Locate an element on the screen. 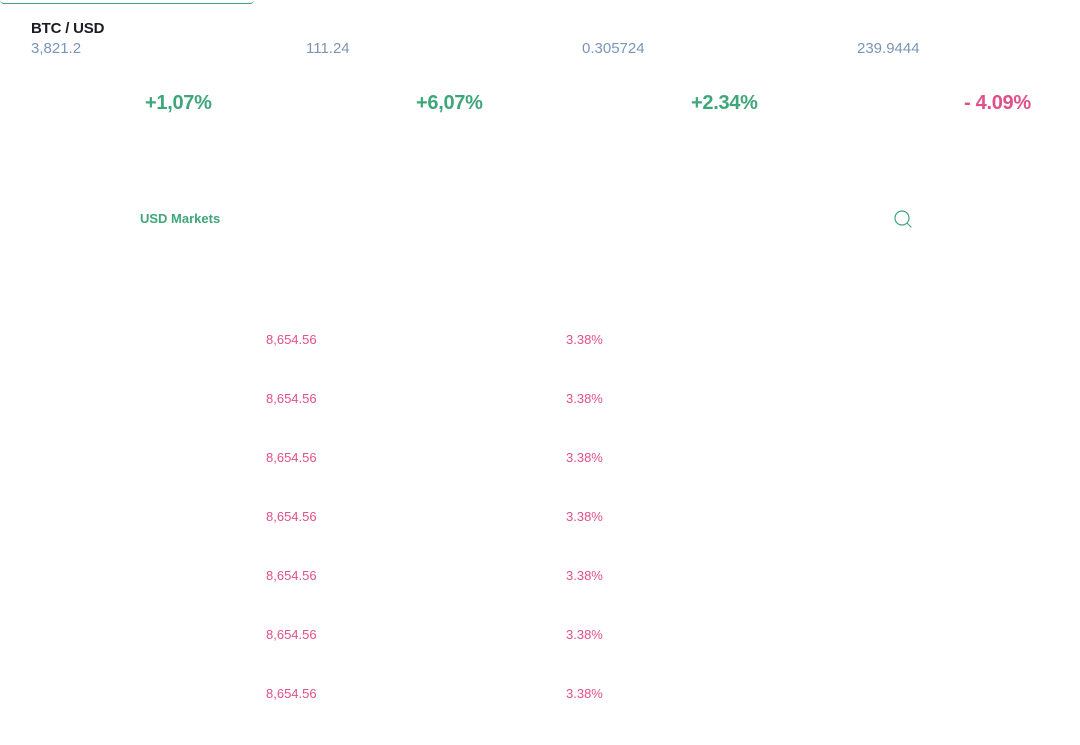  ticker-price-1: 3,821.2 is located at coordinates (56, 48).